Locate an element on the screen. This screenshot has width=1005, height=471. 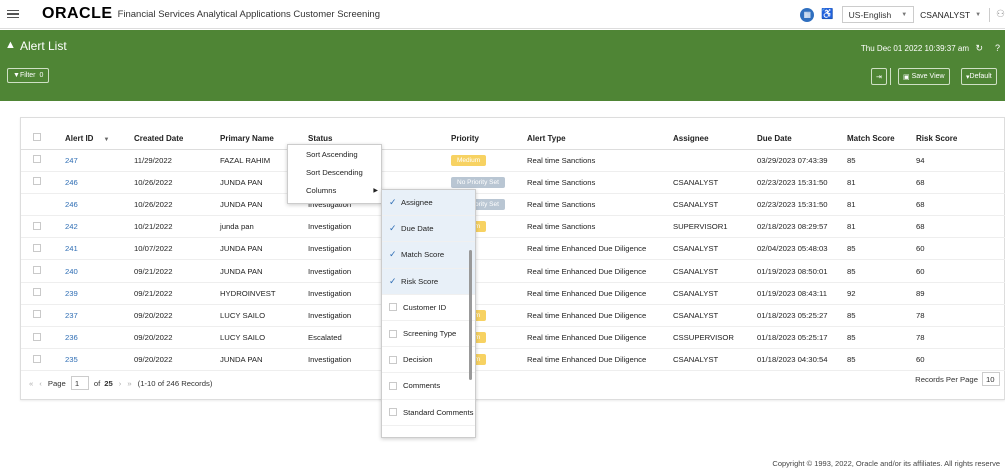
cell-alert-type: Real time Enhanced Due Diligence is located at coordinates (600, 249).